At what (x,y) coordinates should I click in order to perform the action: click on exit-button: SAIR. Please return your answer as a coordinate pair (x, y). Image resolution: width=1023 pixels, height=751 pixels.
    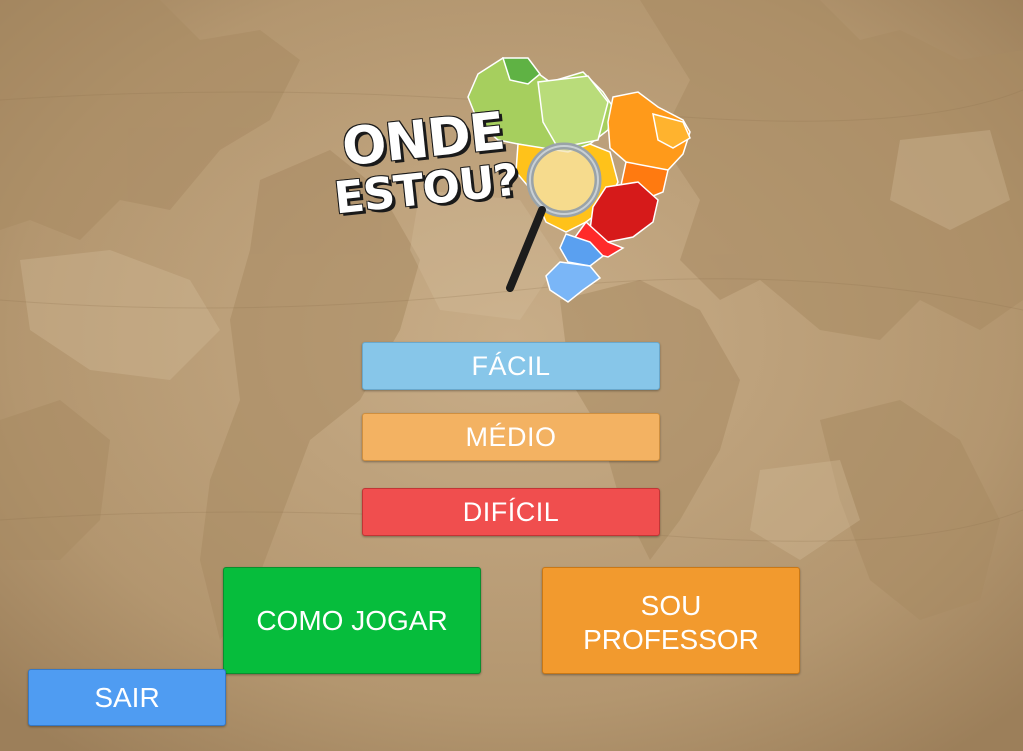
    Looking at the image, I should click on (127, 697).